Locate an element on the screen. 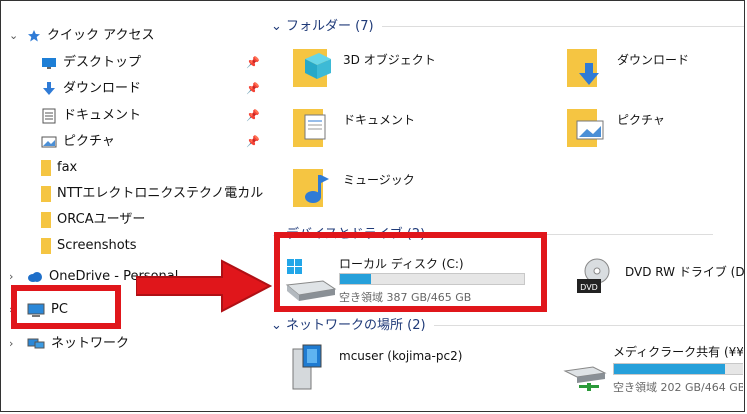  nav-item-label: ドキュメント is located at coordinates (102, 115).